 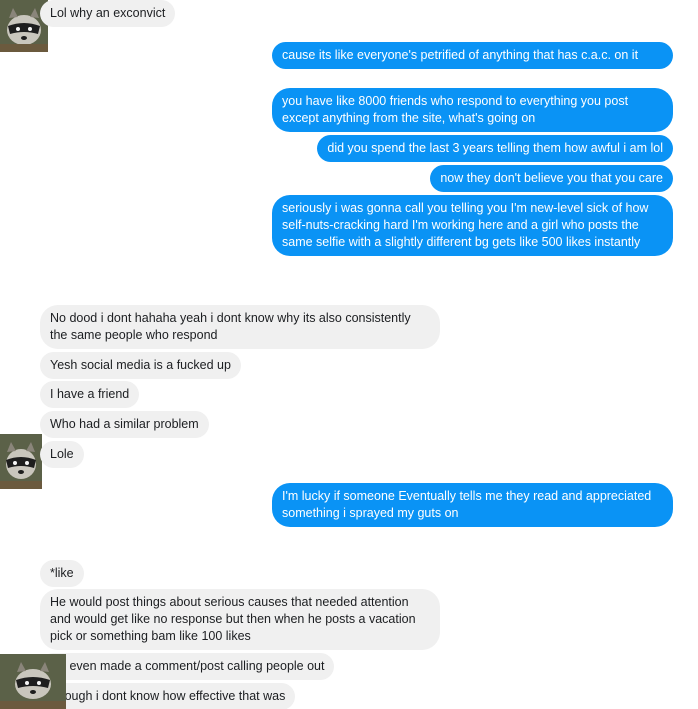 What do you see at coordinates (551, 178) in the screenshot?
I see `message-bubble-sent: now they don't believe you that you care` at bounding box center [551, 178].